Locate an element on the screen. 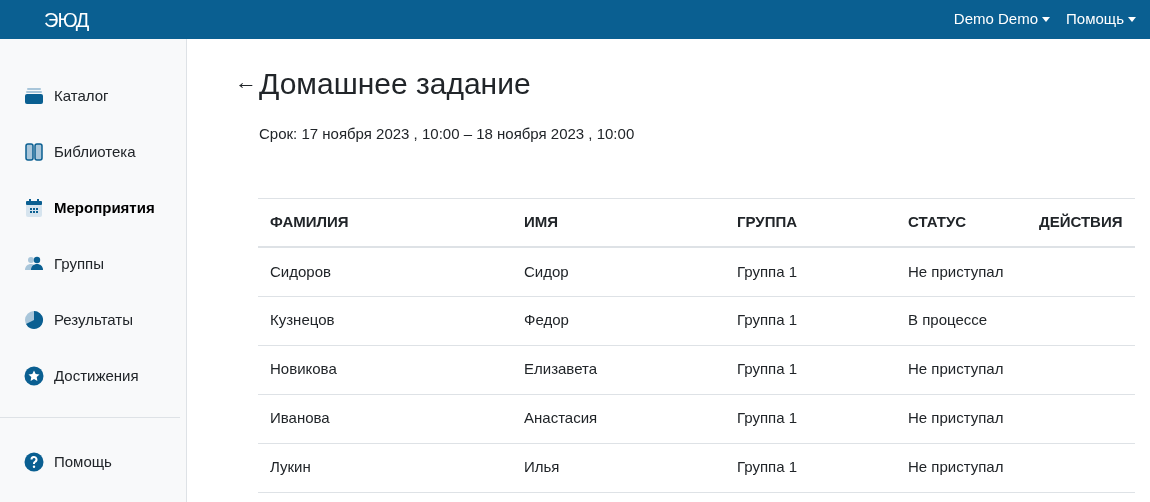 This screenshot has width=1150, height=502. sidebar-item: Помощь is located at coordinates (93, 462).